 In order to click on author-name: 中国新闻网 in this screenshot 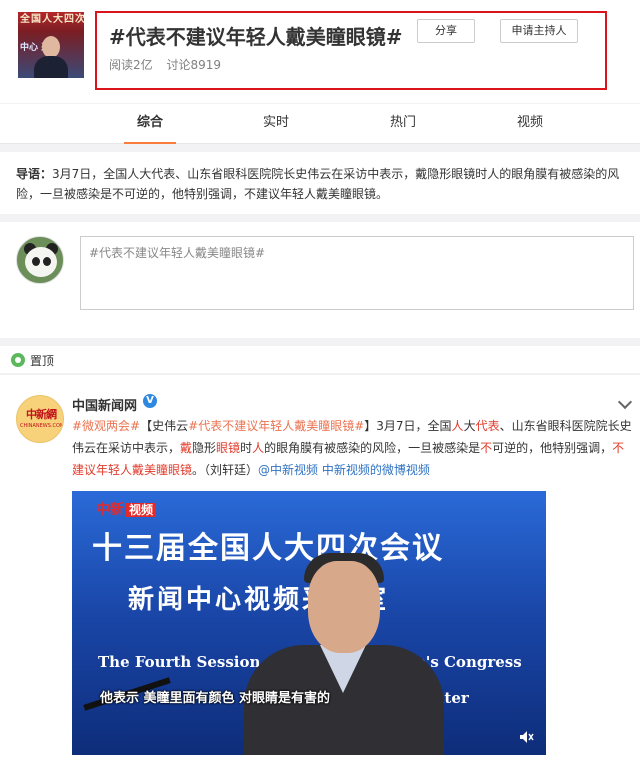, I will do `click(104, 404)`.